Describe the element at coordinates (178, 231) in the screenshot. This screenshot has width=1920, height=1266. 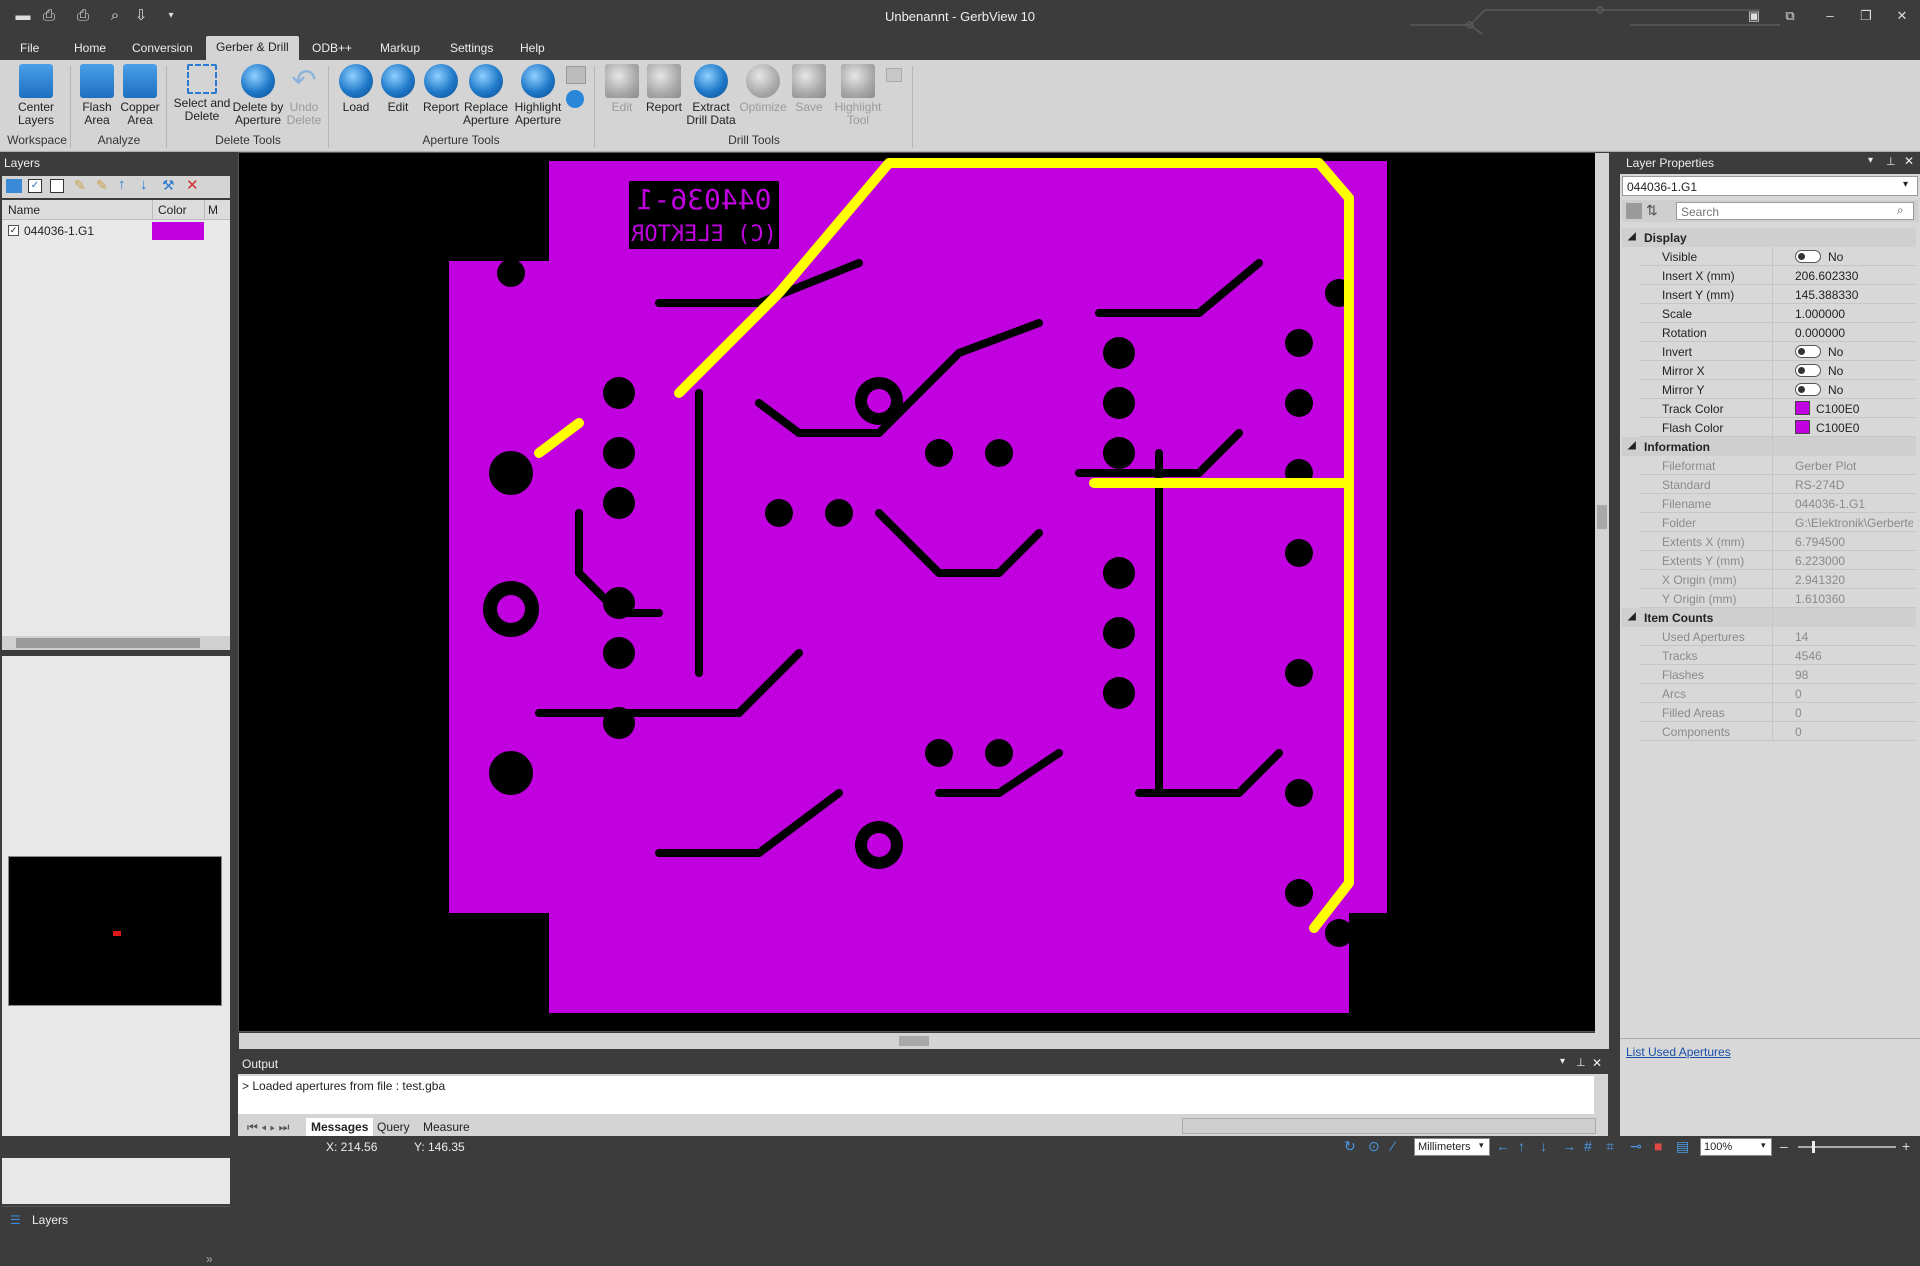
I see `layer-color-swatch` at that location.